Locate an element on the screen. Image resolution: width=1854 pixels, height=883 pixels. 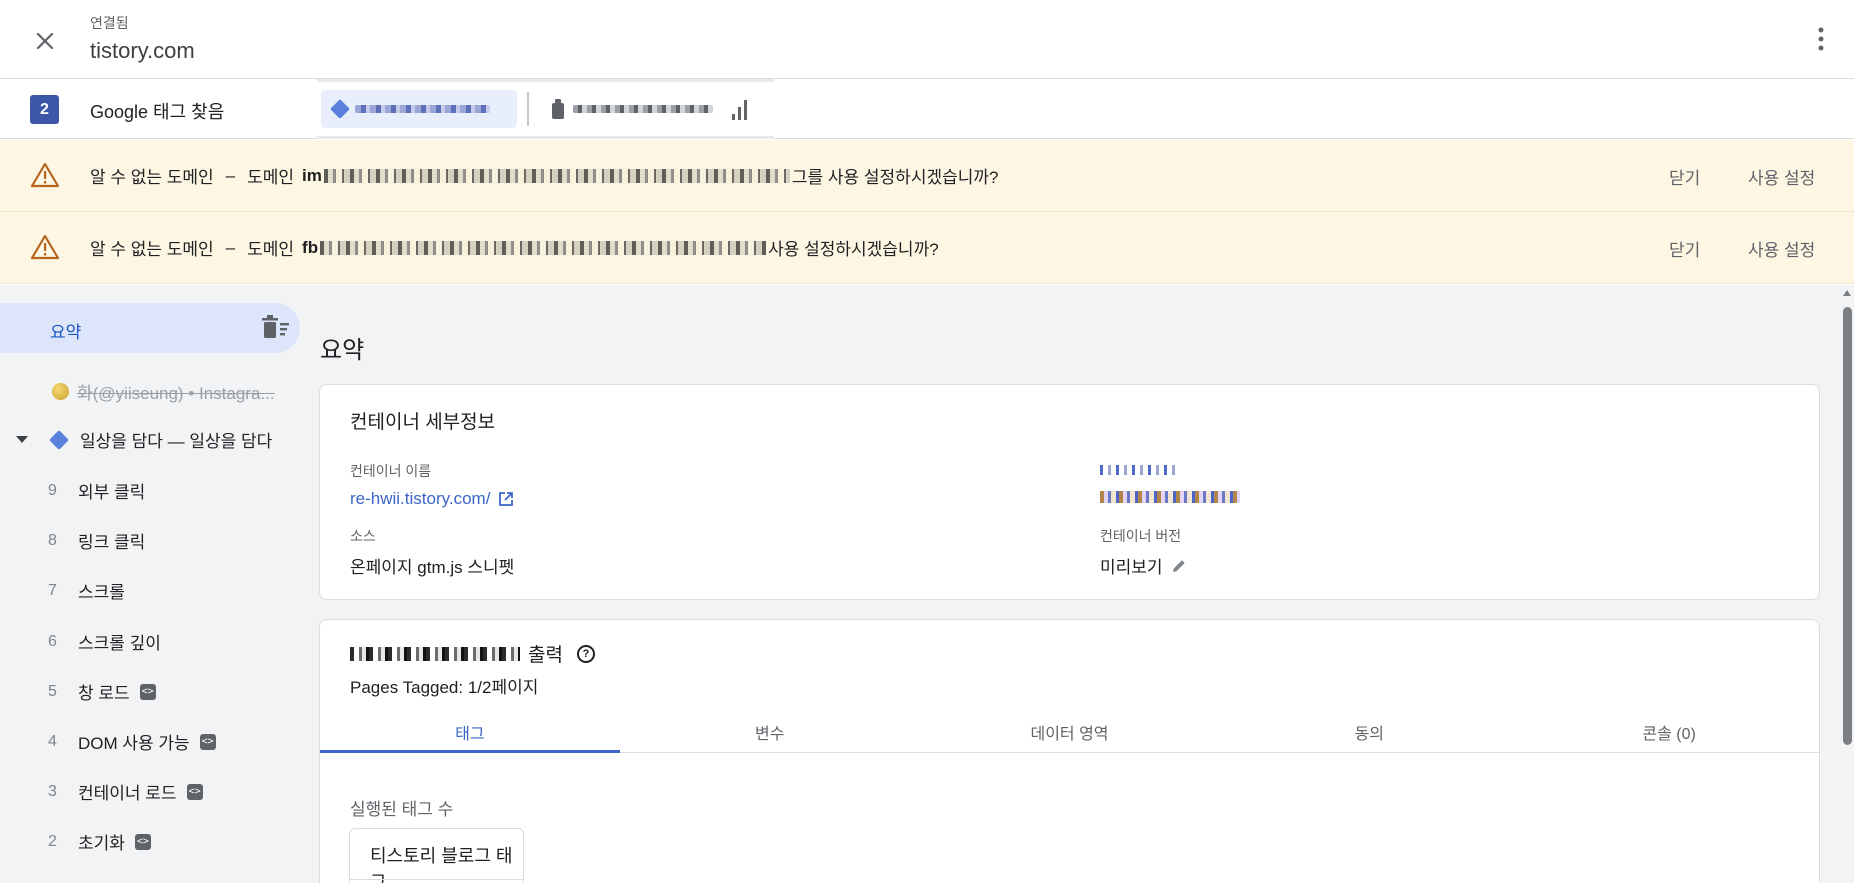
event-label: 초기화 is located at coordinates (101, 843).